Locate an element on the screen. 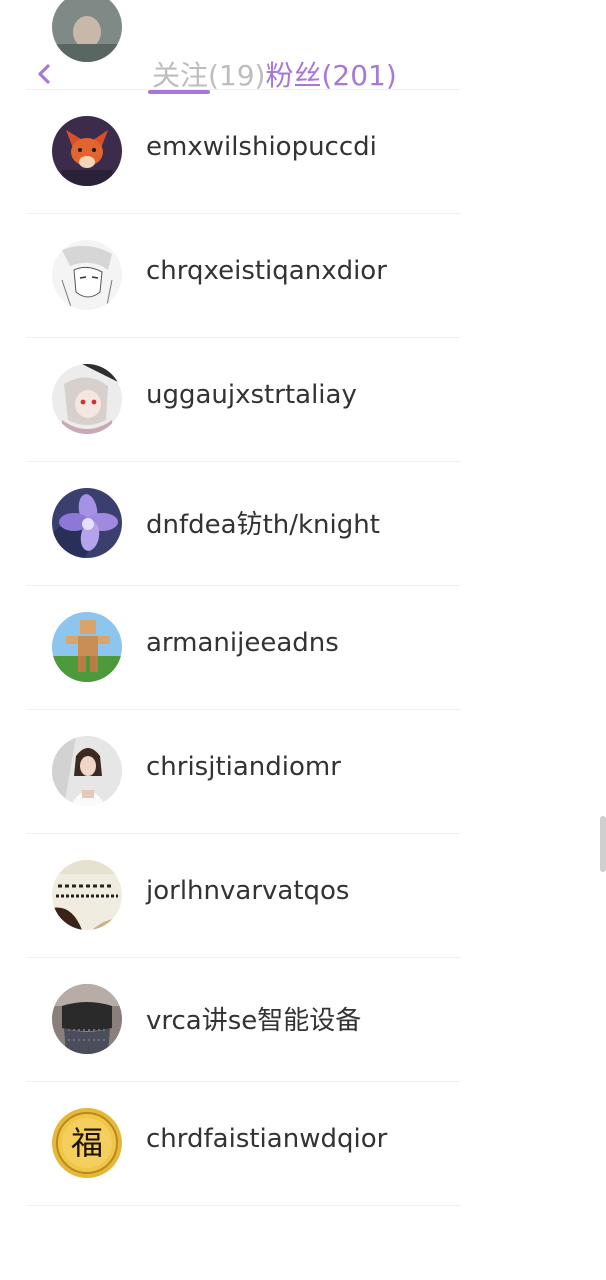 The image size is (606, 1280). back-button is located at coordinates (44, 74).